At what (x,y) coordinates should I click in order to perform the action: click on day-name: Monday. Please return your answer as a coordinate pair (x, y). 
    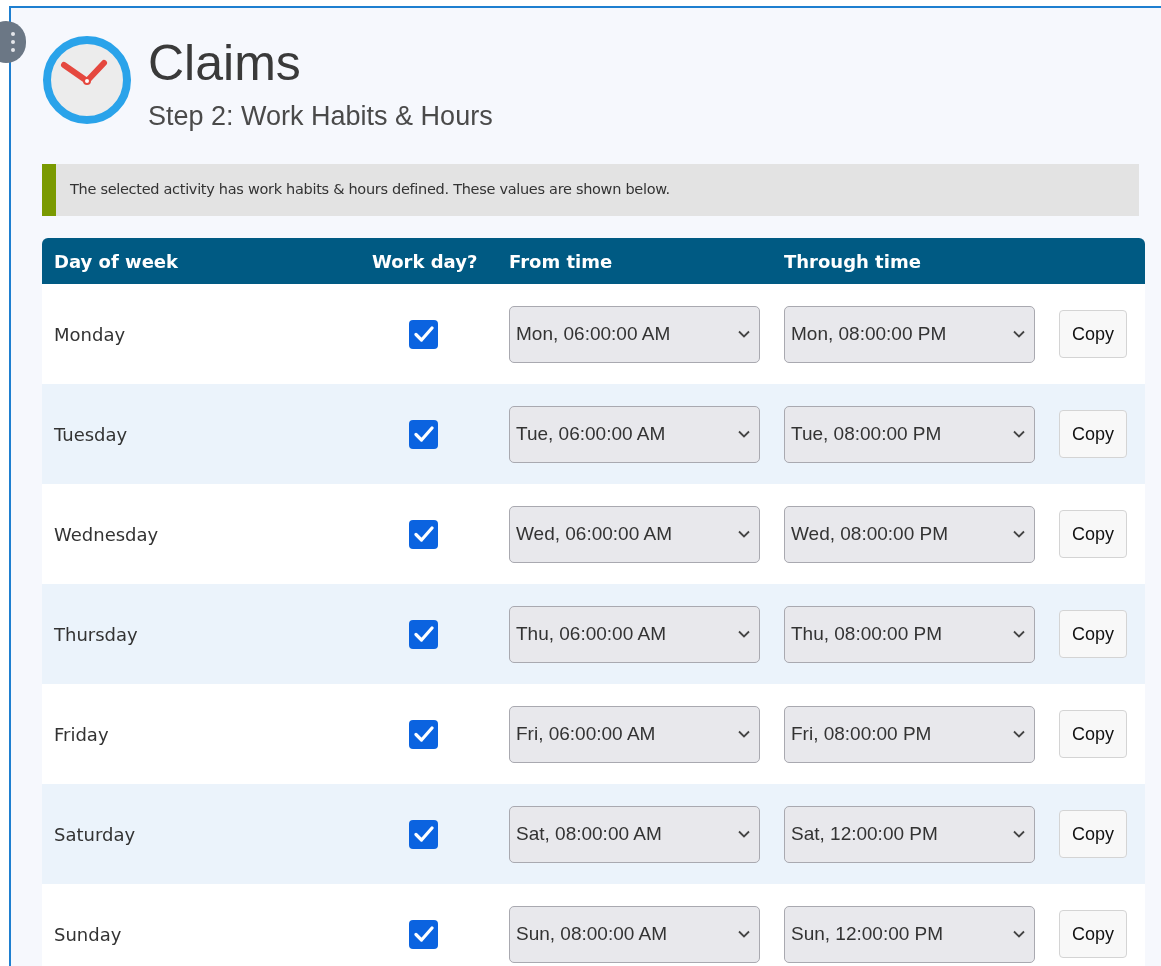
    Looking at the image, I should click on (90, 334).